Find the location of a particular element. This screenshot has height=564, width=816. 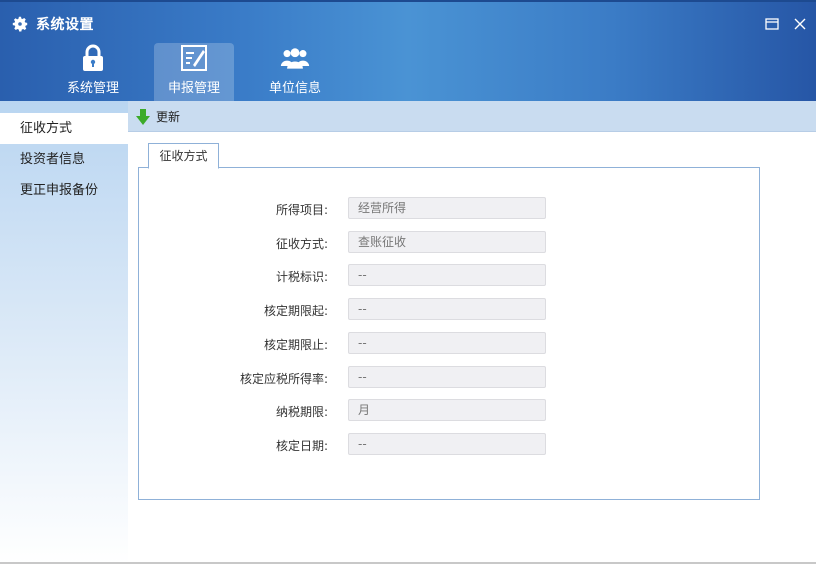

tab-report-management: 申报管理 is located at coordinates (194, 72).